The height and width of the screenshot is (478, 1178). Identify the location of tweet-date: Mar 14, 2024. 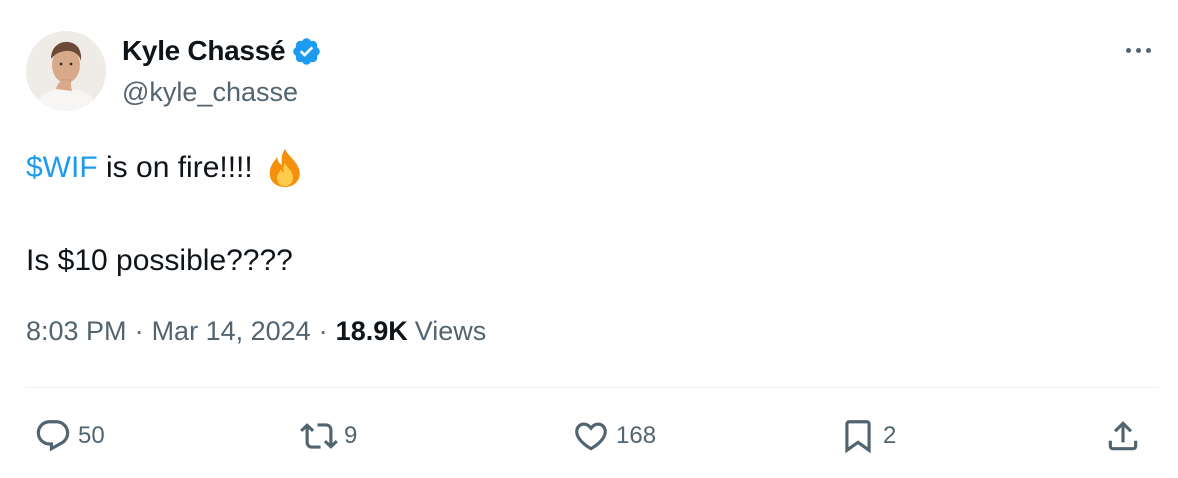
(231, 331).